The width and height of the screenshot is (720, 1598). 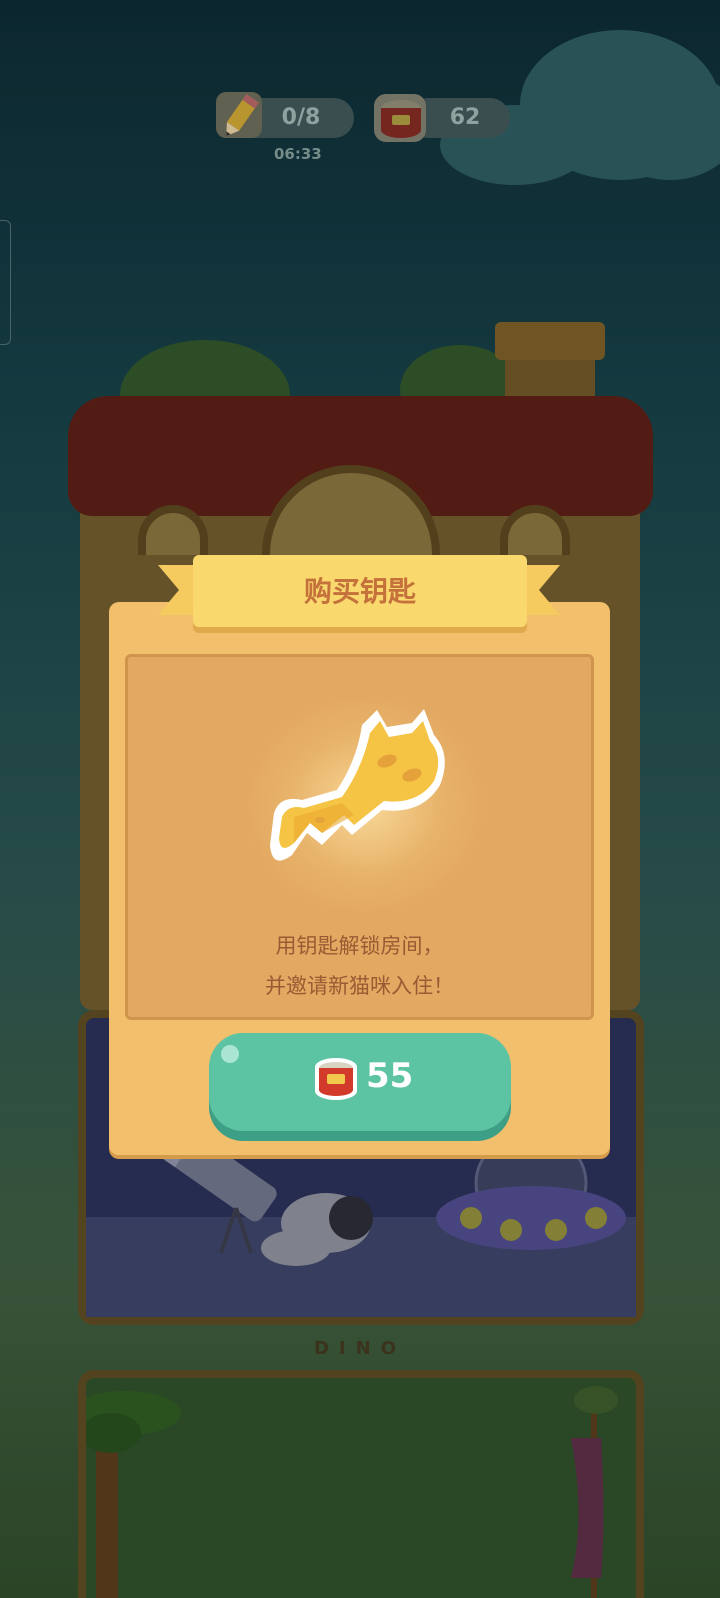 I want to click on cat-key-icon, so click(x=357, y=785).